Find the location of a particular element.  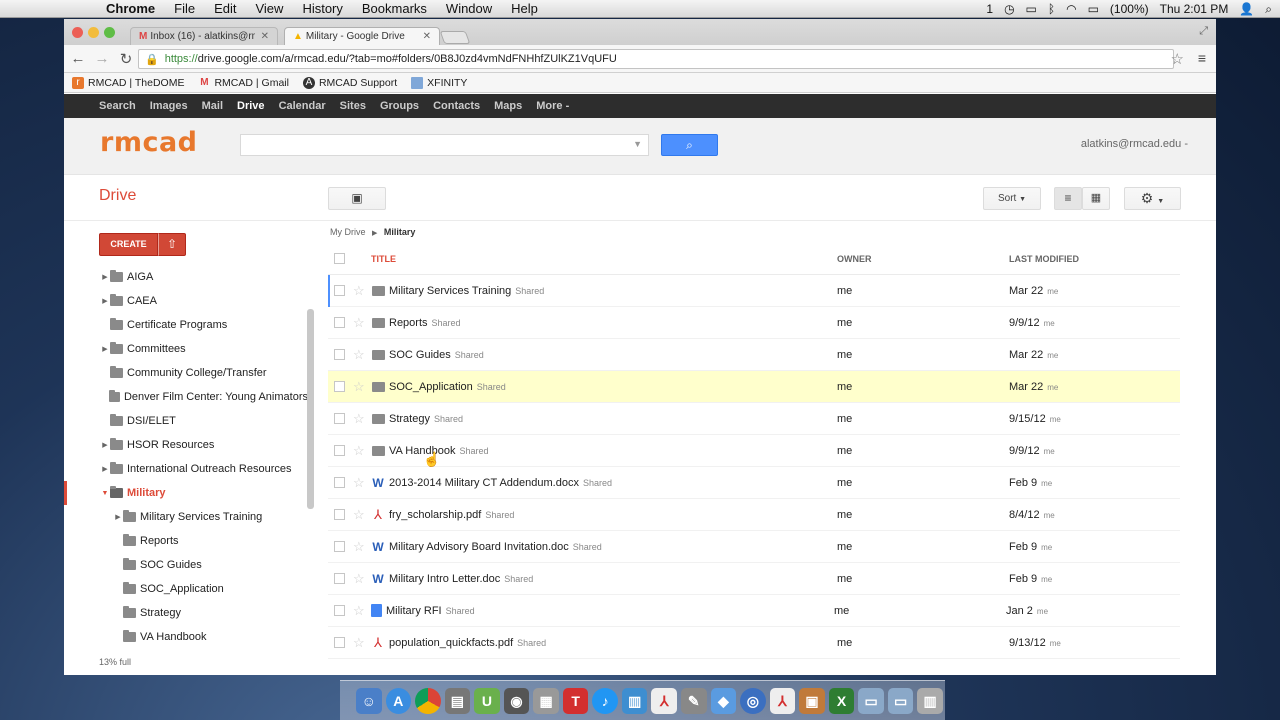

spotlight-icon: ⌕ is located at coordinates (1268, 9).